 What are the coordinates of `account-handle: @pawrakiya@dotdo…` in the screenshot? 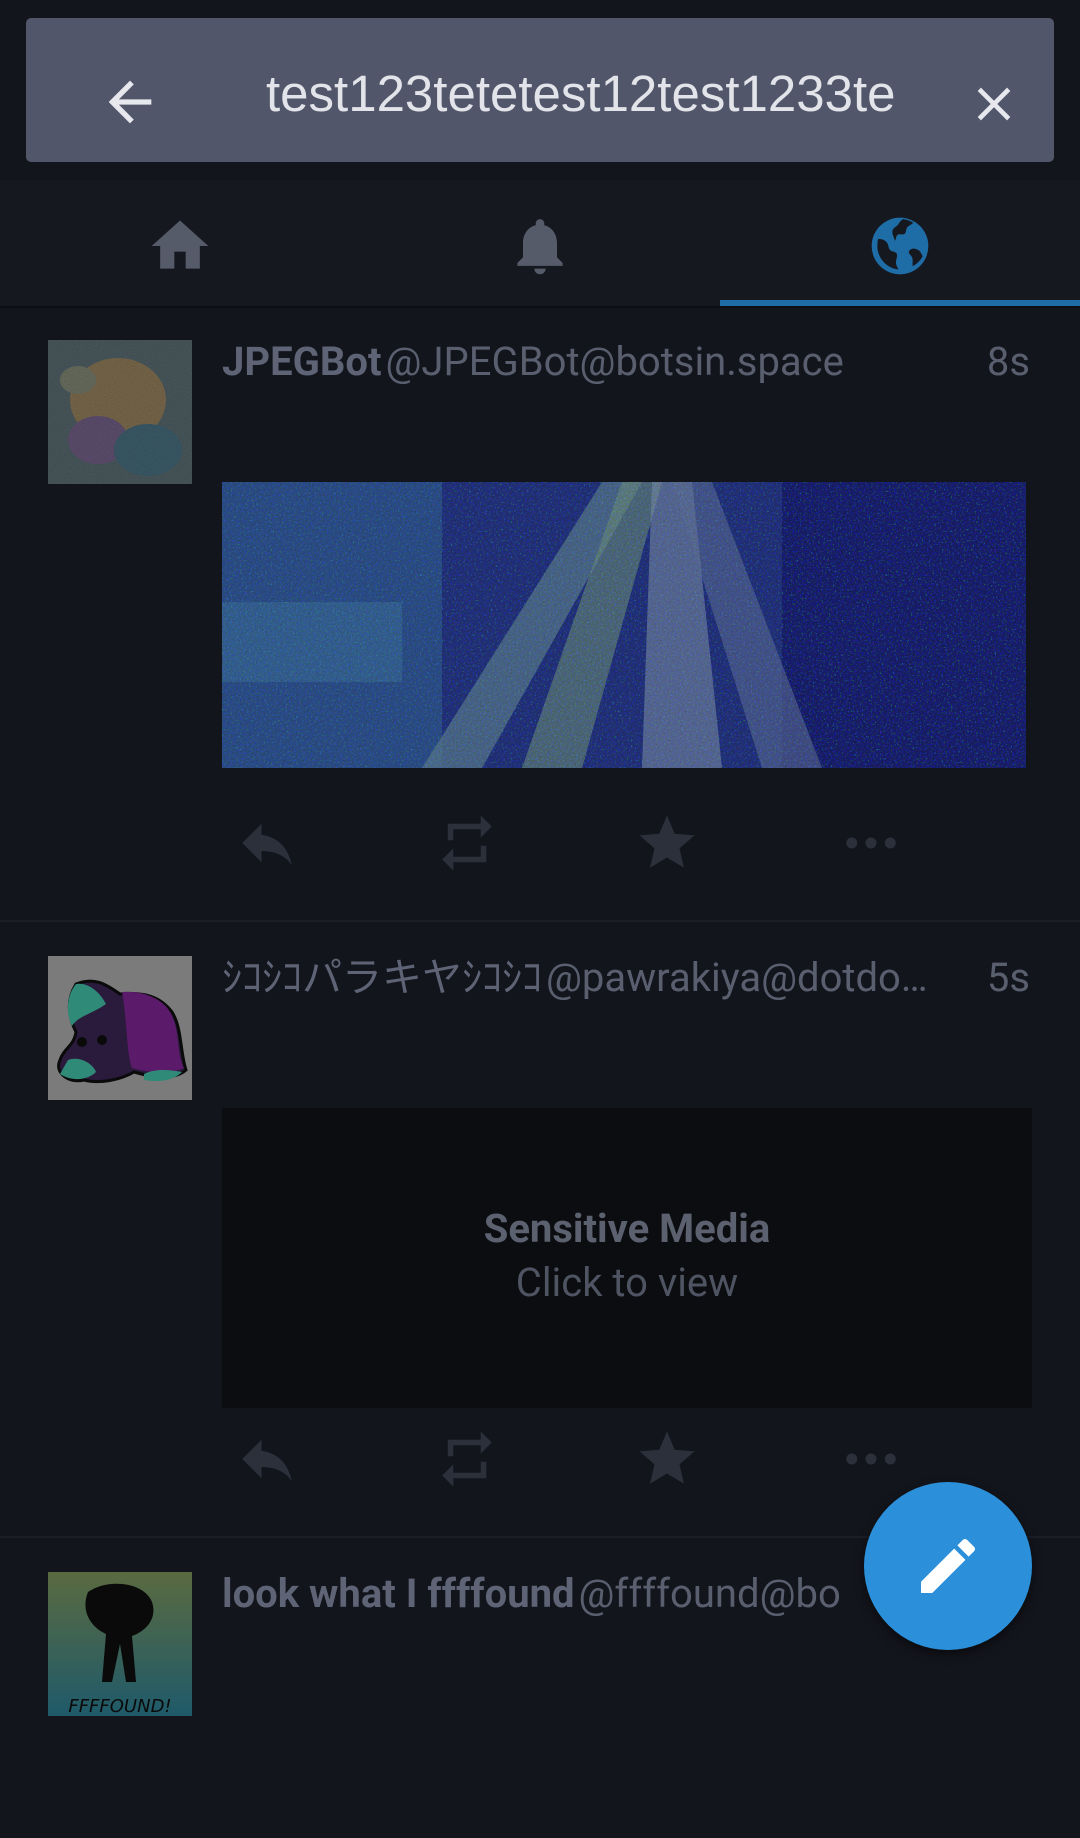 It's located at (737, 977).